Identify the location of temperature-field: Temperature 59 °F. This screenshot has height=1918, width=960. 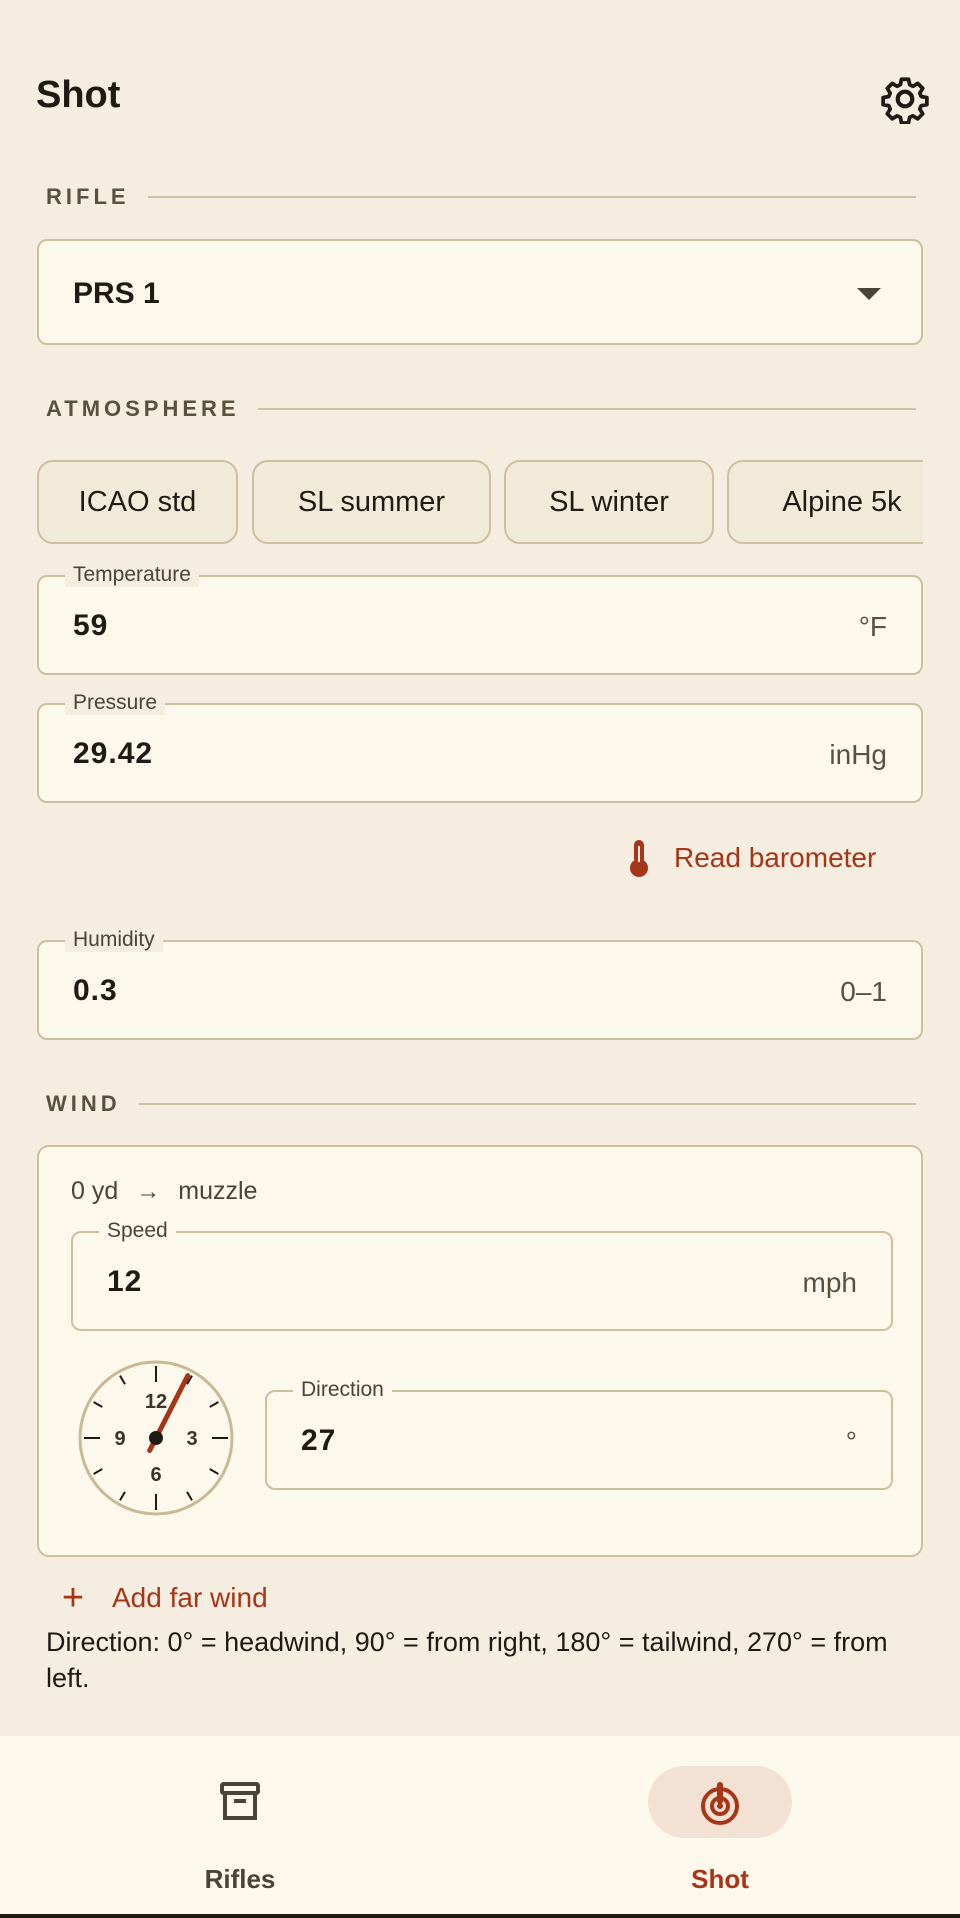
(480, 619).